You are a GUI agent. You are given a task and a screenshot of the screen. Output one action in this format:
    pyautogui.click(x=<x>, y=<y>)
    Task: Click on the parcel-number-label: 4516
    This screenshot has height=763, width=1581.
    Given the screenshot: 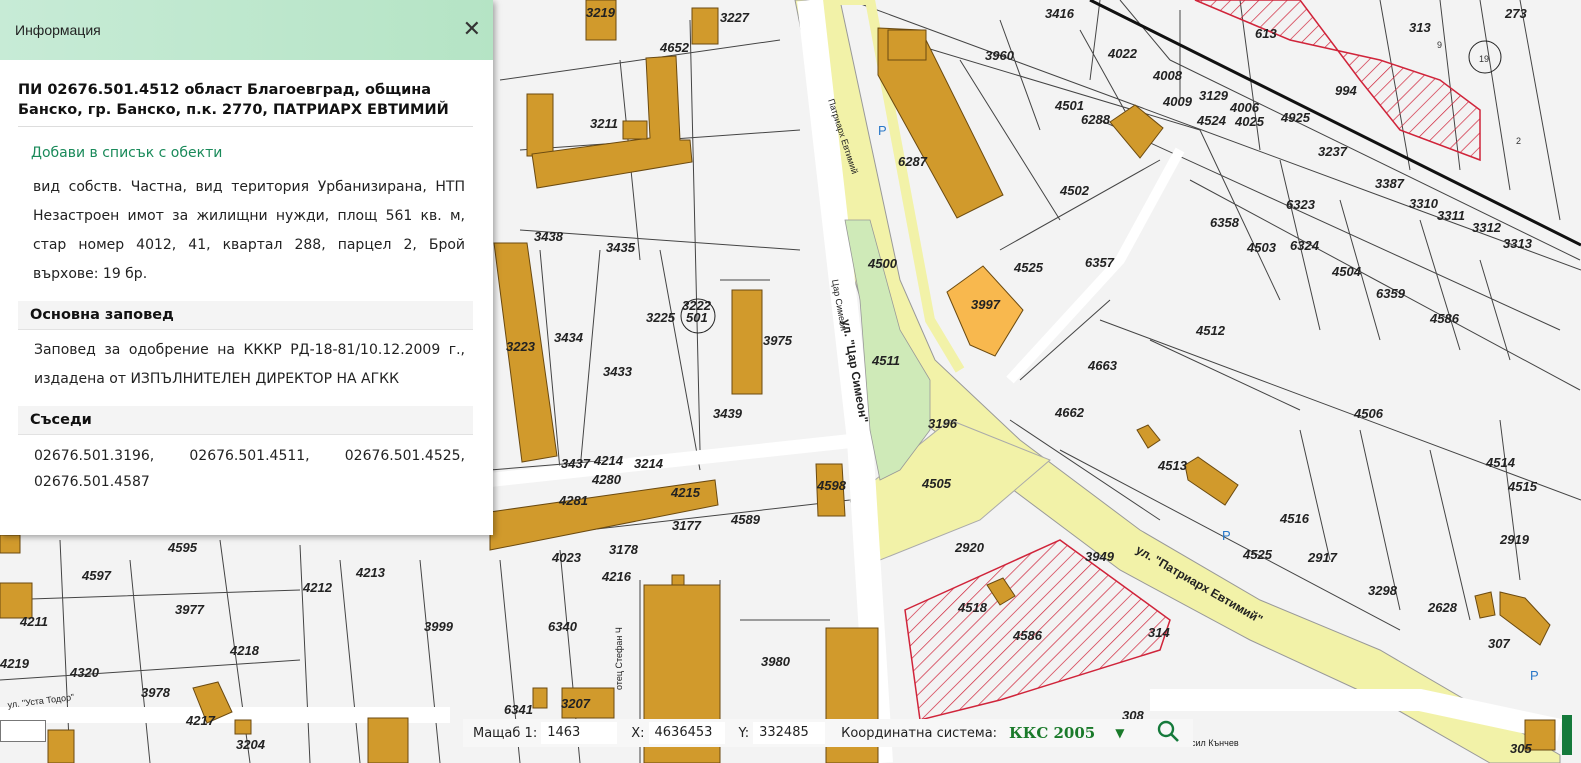 What is the action you would take?
    pyautogui.click(x=1294, y=518)
    